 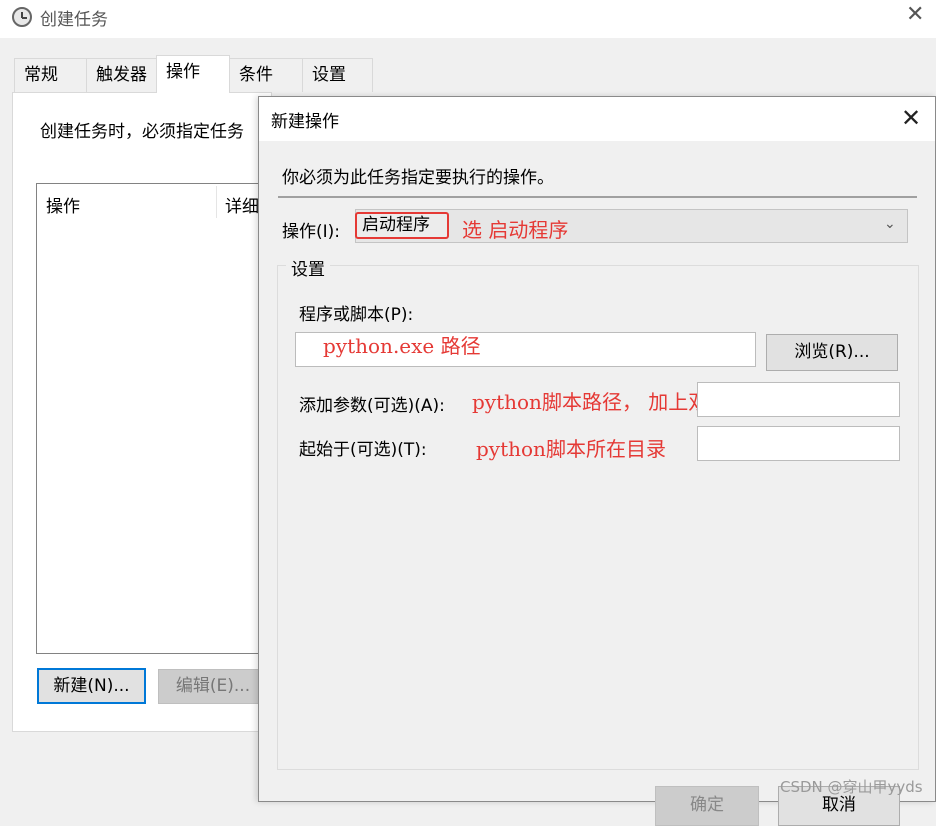 I want to click on tab-conditions: 条件, so click(x=266, y=75).